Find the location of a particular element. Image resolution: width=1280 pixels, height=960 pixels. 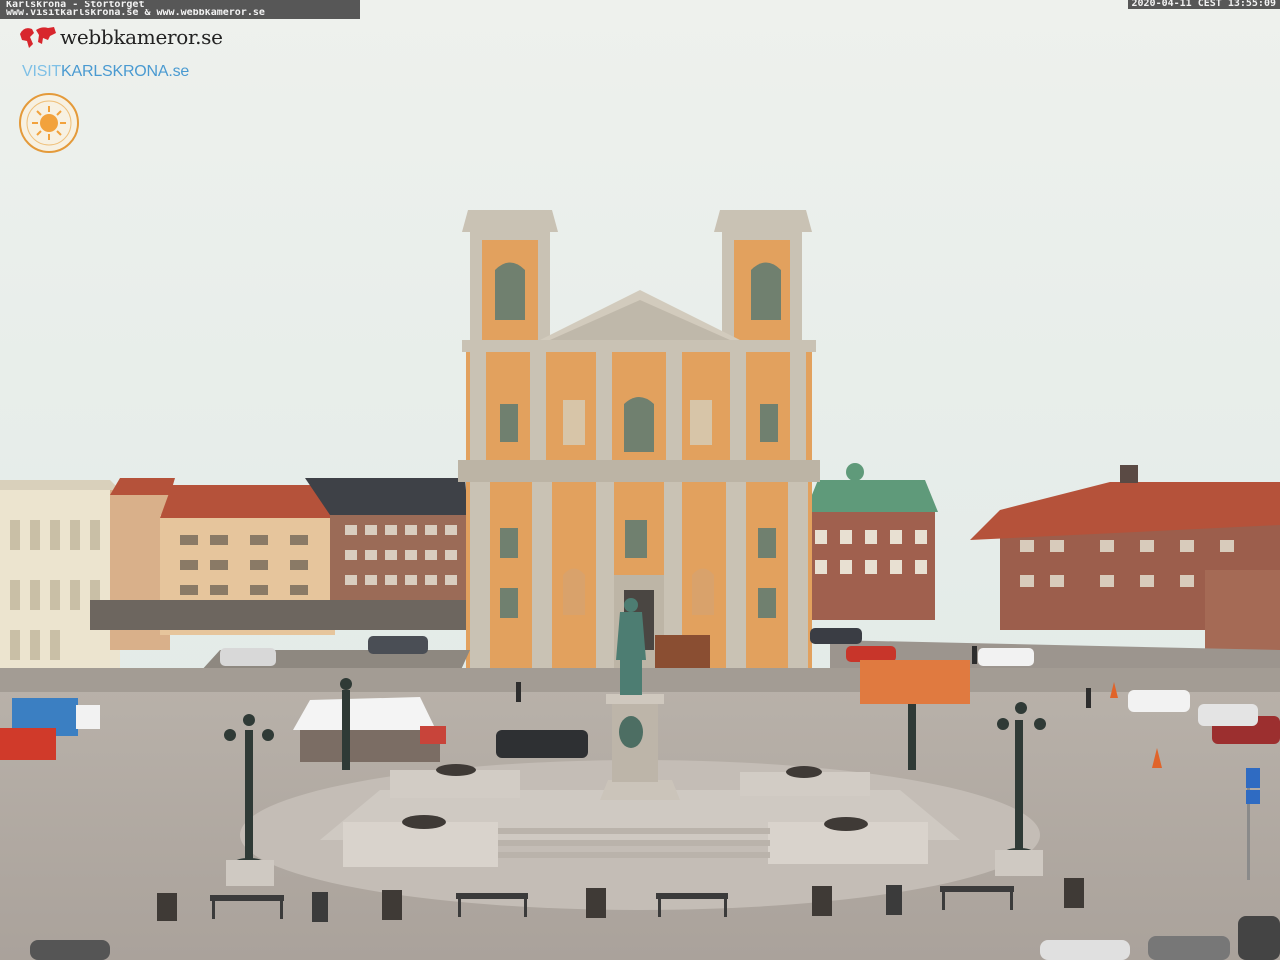

webbkameror-logo-text: webbkameror.se is located at coordinates (141, 37).